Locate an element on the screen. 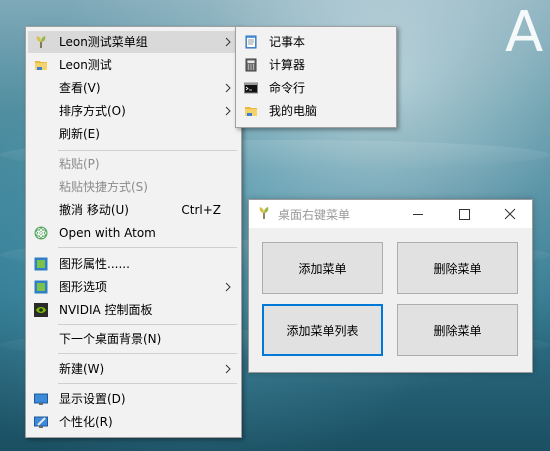 The height and width of the screenshot is (451, 550). menu-item-label: 刷新(E) is located at coordinates (79, 134).